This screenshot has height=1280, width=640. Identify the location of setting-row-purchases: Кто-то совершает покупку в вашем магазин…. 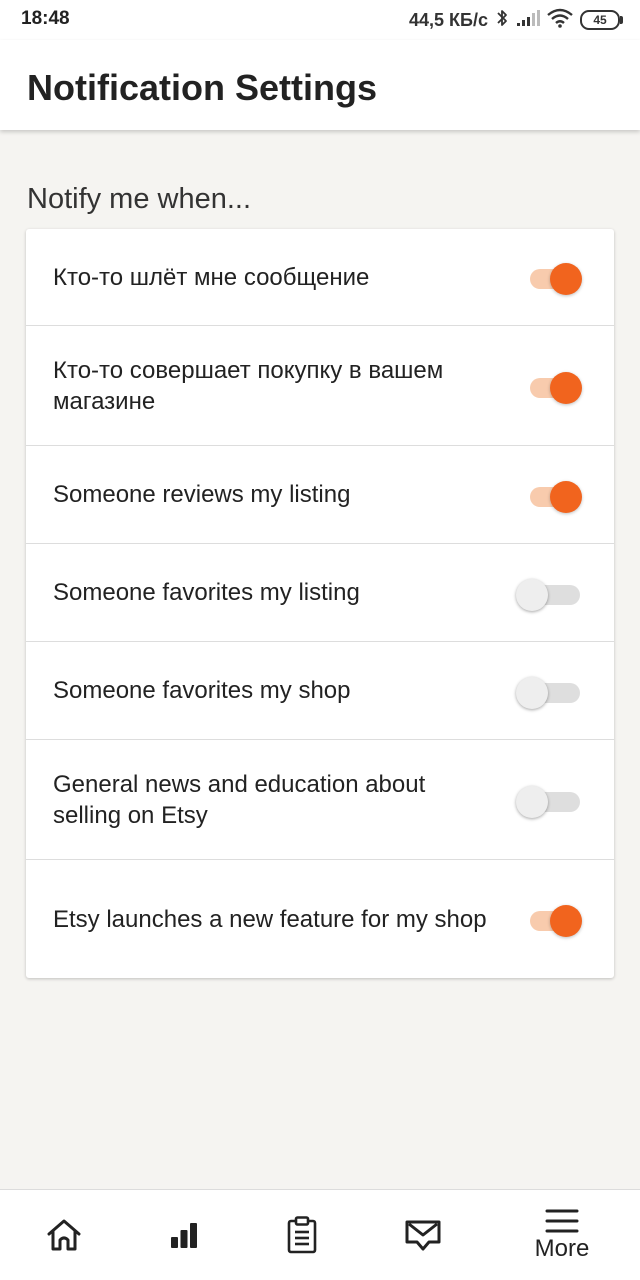
(320, 386).